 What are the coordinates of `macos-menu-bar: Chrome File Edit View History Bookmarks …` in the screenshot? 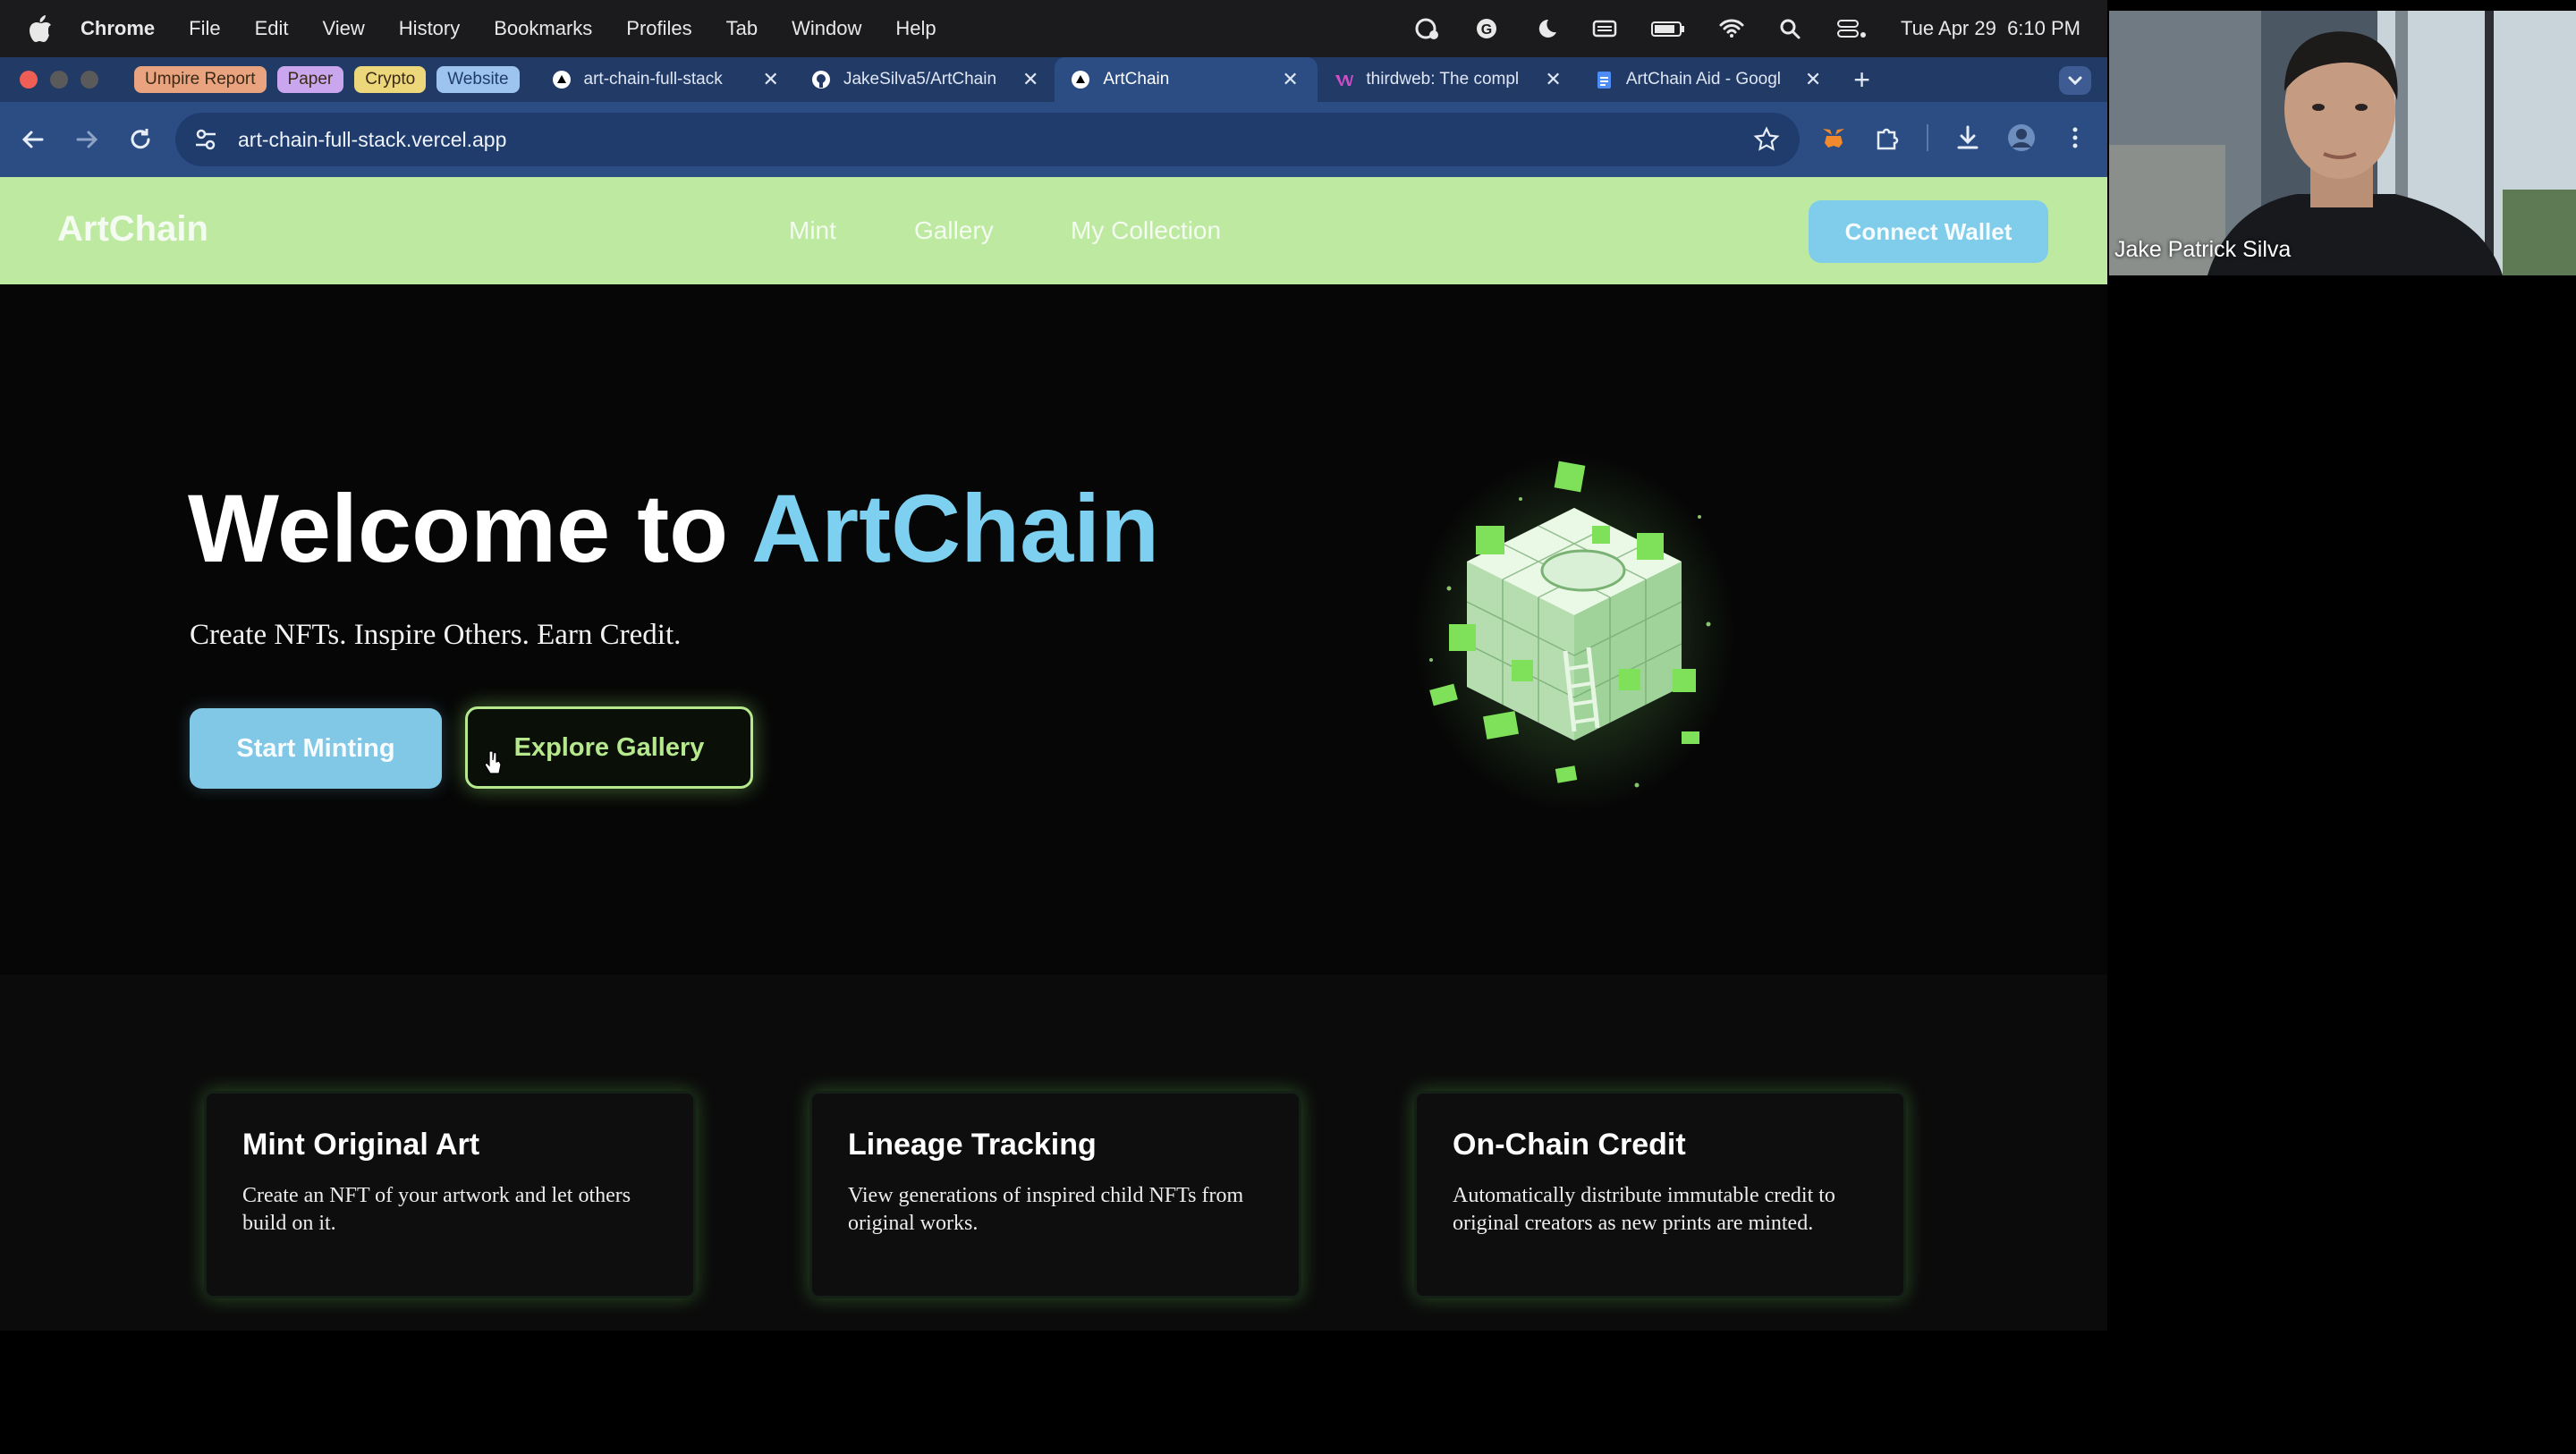 It's located at (1053, 28).